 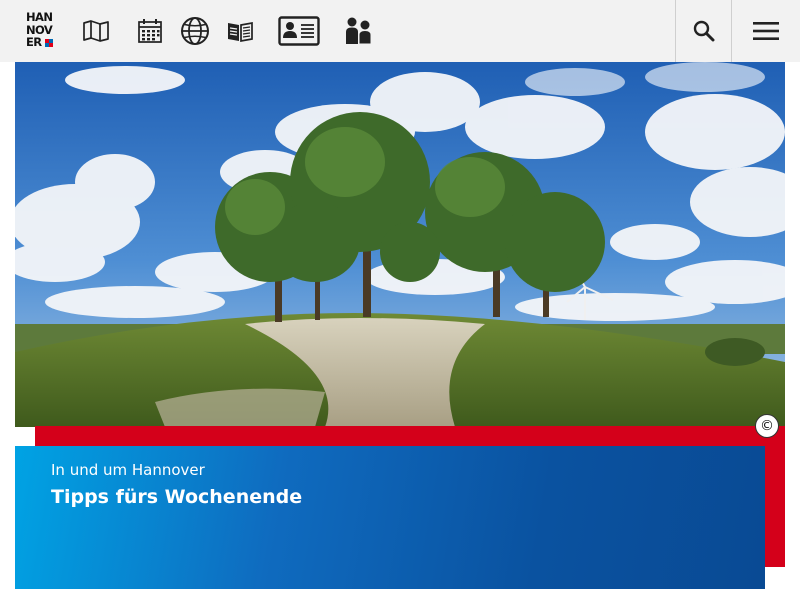 I want to click on hannover-logo: HAN NOV ER, so click(x=41, y=31).